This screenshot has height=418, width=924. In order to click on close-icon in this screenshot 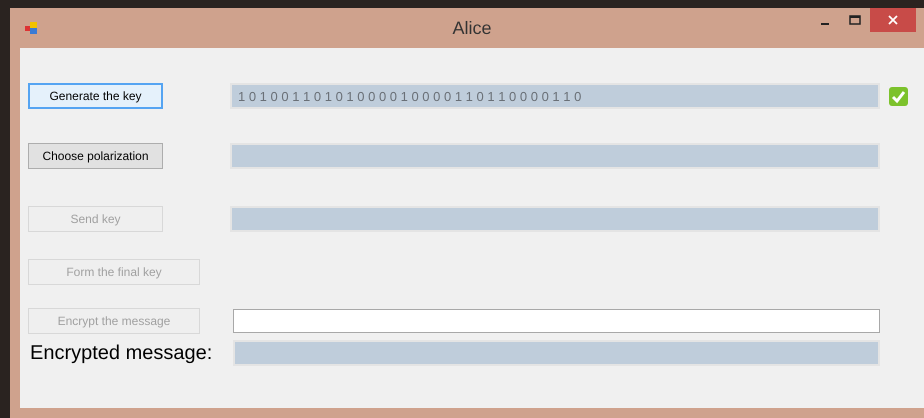, I will do `click(893, 20)`.